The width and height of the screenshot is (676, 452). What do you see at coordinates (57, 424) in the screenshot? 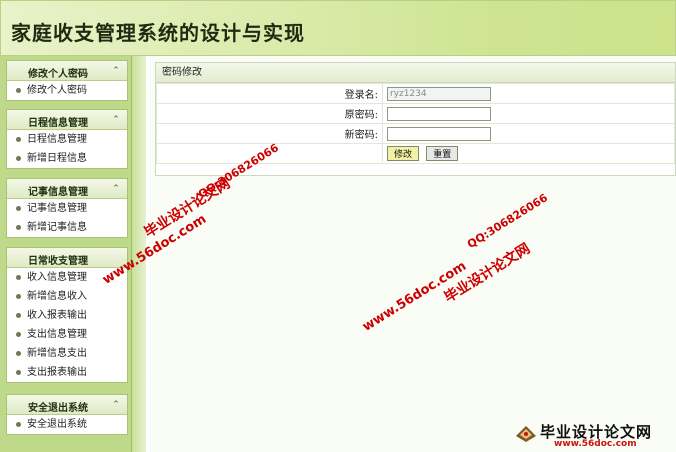
I see `sidebar-item-label: 安全退出系统` at bounding box center [57, 424].